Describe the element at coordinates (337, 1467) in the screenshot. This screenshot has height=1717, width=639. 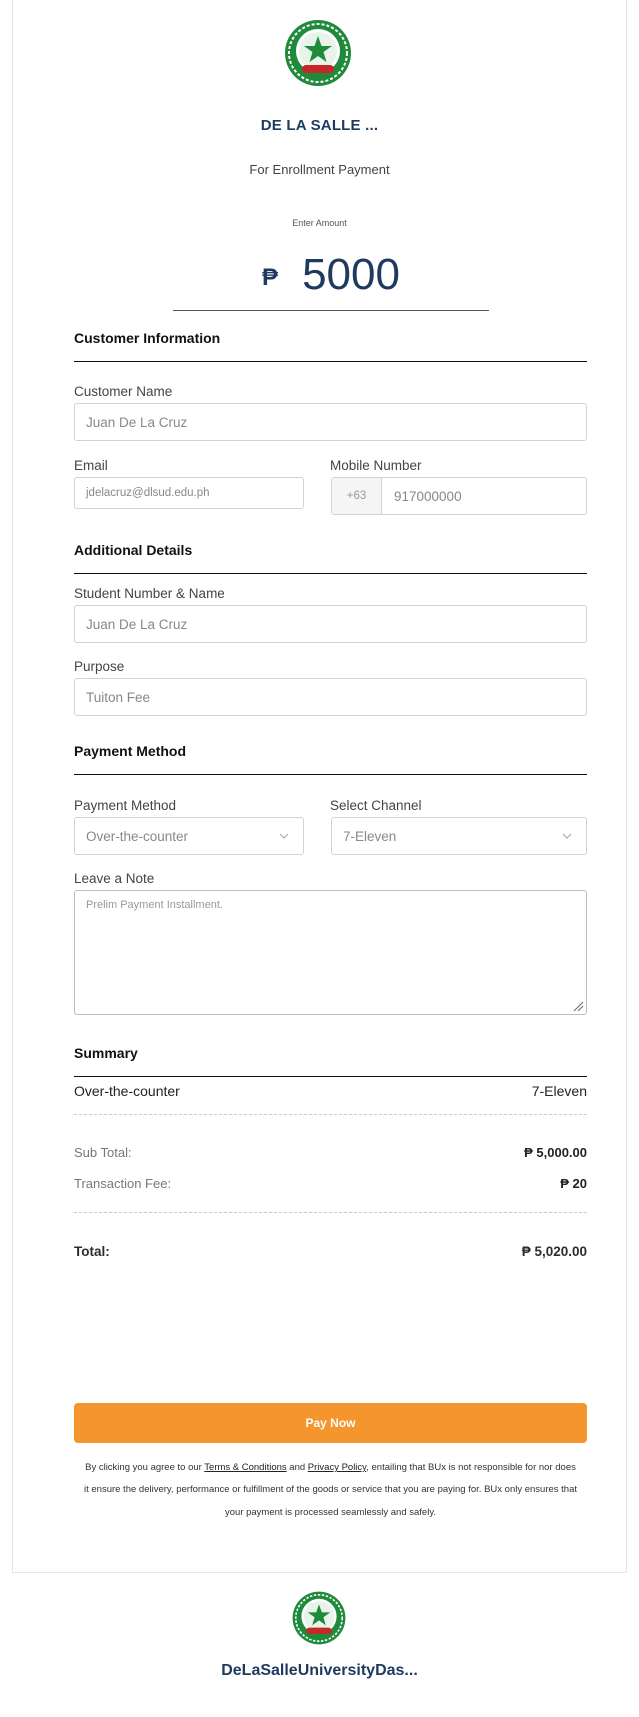
I see `privacy-link: Privacy Policy` at that location.